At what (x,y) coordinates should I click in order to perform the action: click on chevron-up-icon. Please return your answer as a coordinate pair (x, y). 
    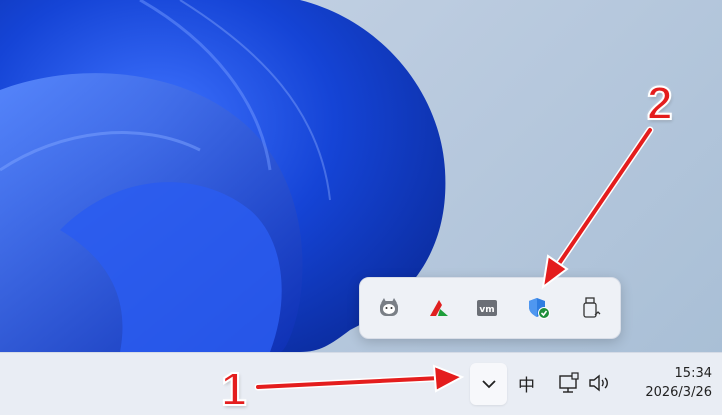
    Looking at the image, I should click on (488, 384).